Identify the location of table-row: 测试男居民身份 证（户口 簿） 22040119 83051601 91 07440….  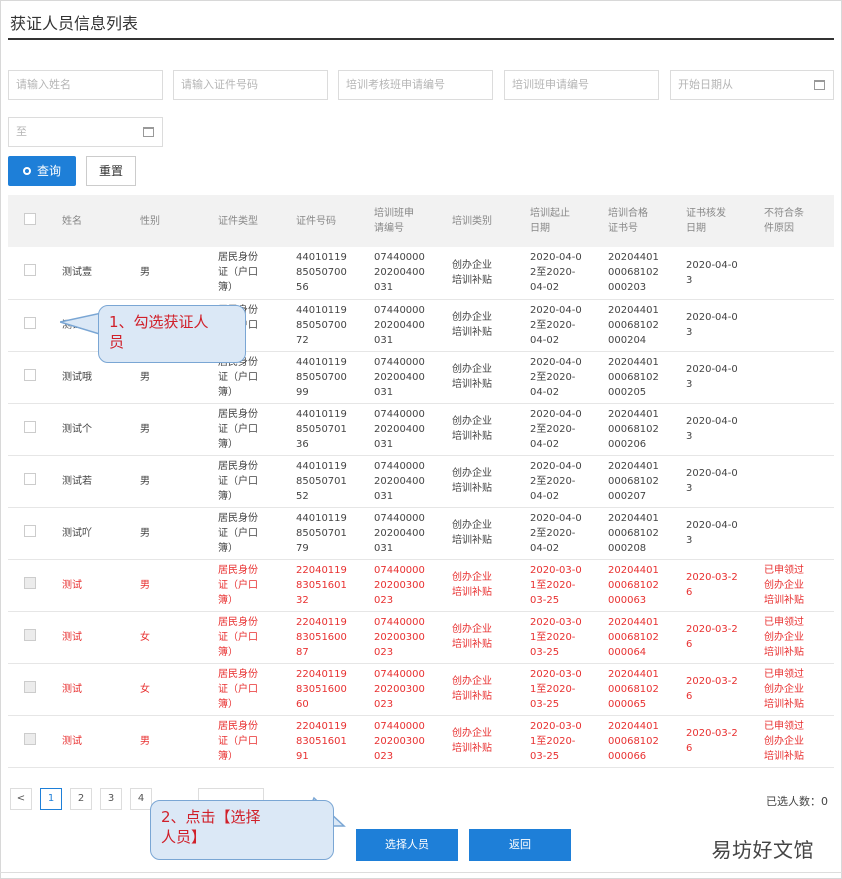
(421, 741).